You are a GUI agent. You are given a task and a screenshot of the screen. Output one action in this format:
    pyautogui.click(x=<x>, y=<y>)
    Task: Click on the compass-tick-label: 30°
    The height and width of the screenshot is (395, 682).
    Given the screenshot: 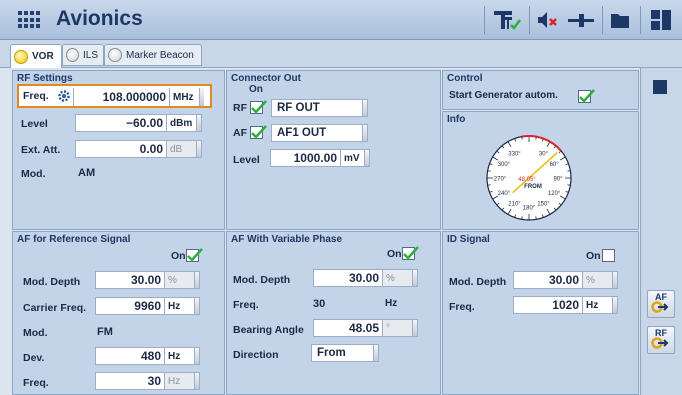 What is the action you would take?
    pyautogui.click(x=544, y=154)
    